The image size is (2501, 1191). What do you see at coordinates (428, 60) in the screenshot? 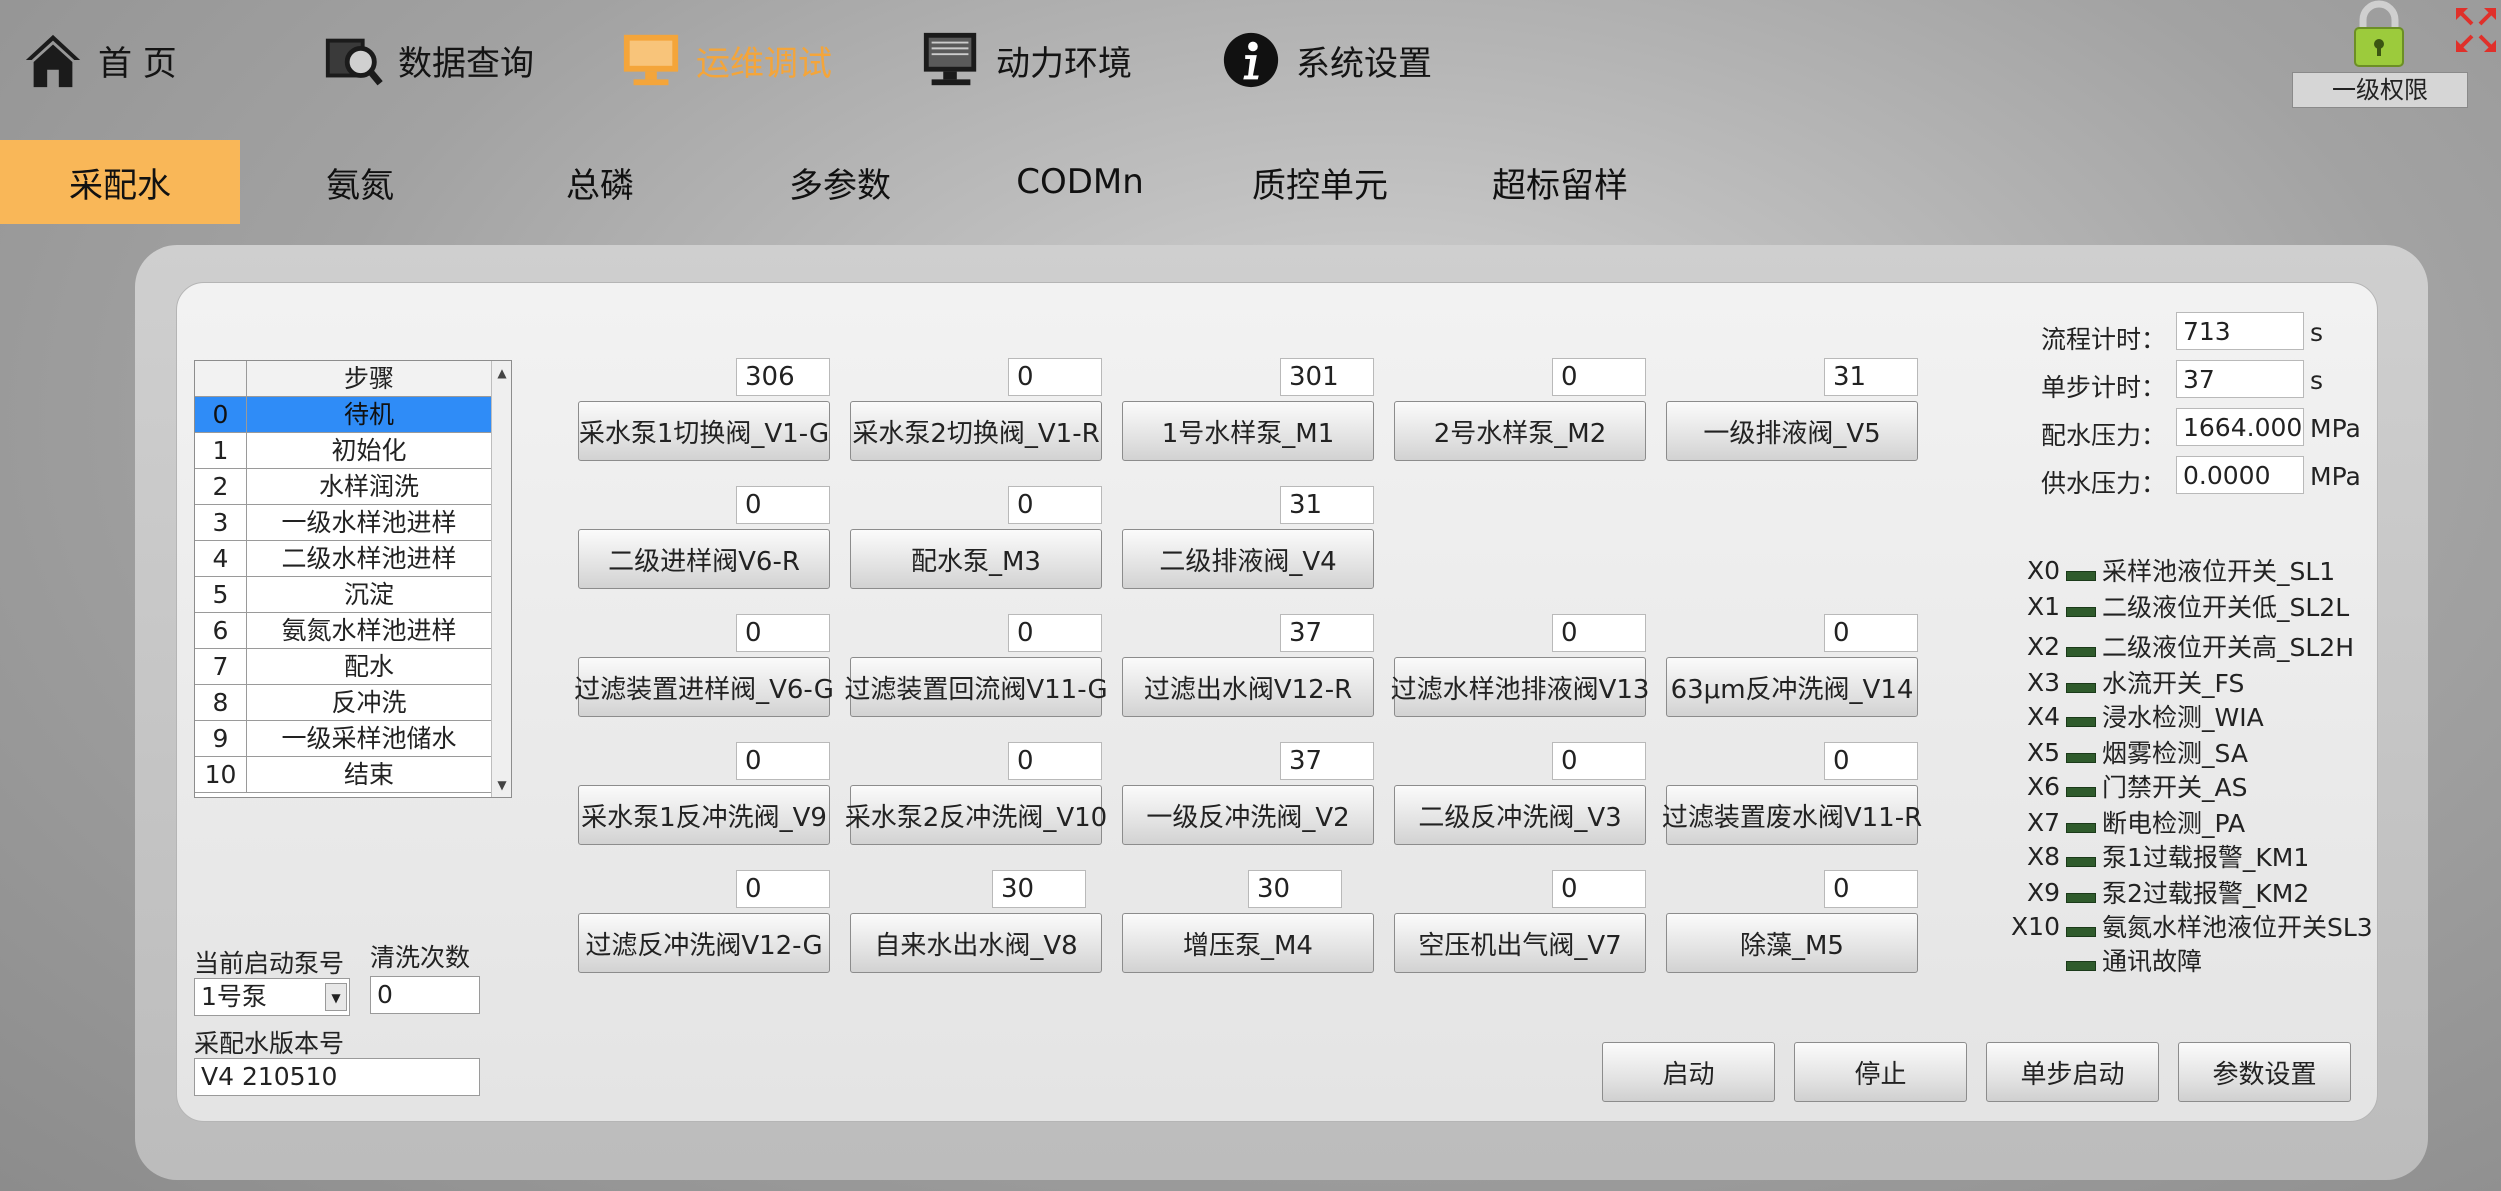
I see `nav-data-query: 数据查询` at bounding box center [428, 60].